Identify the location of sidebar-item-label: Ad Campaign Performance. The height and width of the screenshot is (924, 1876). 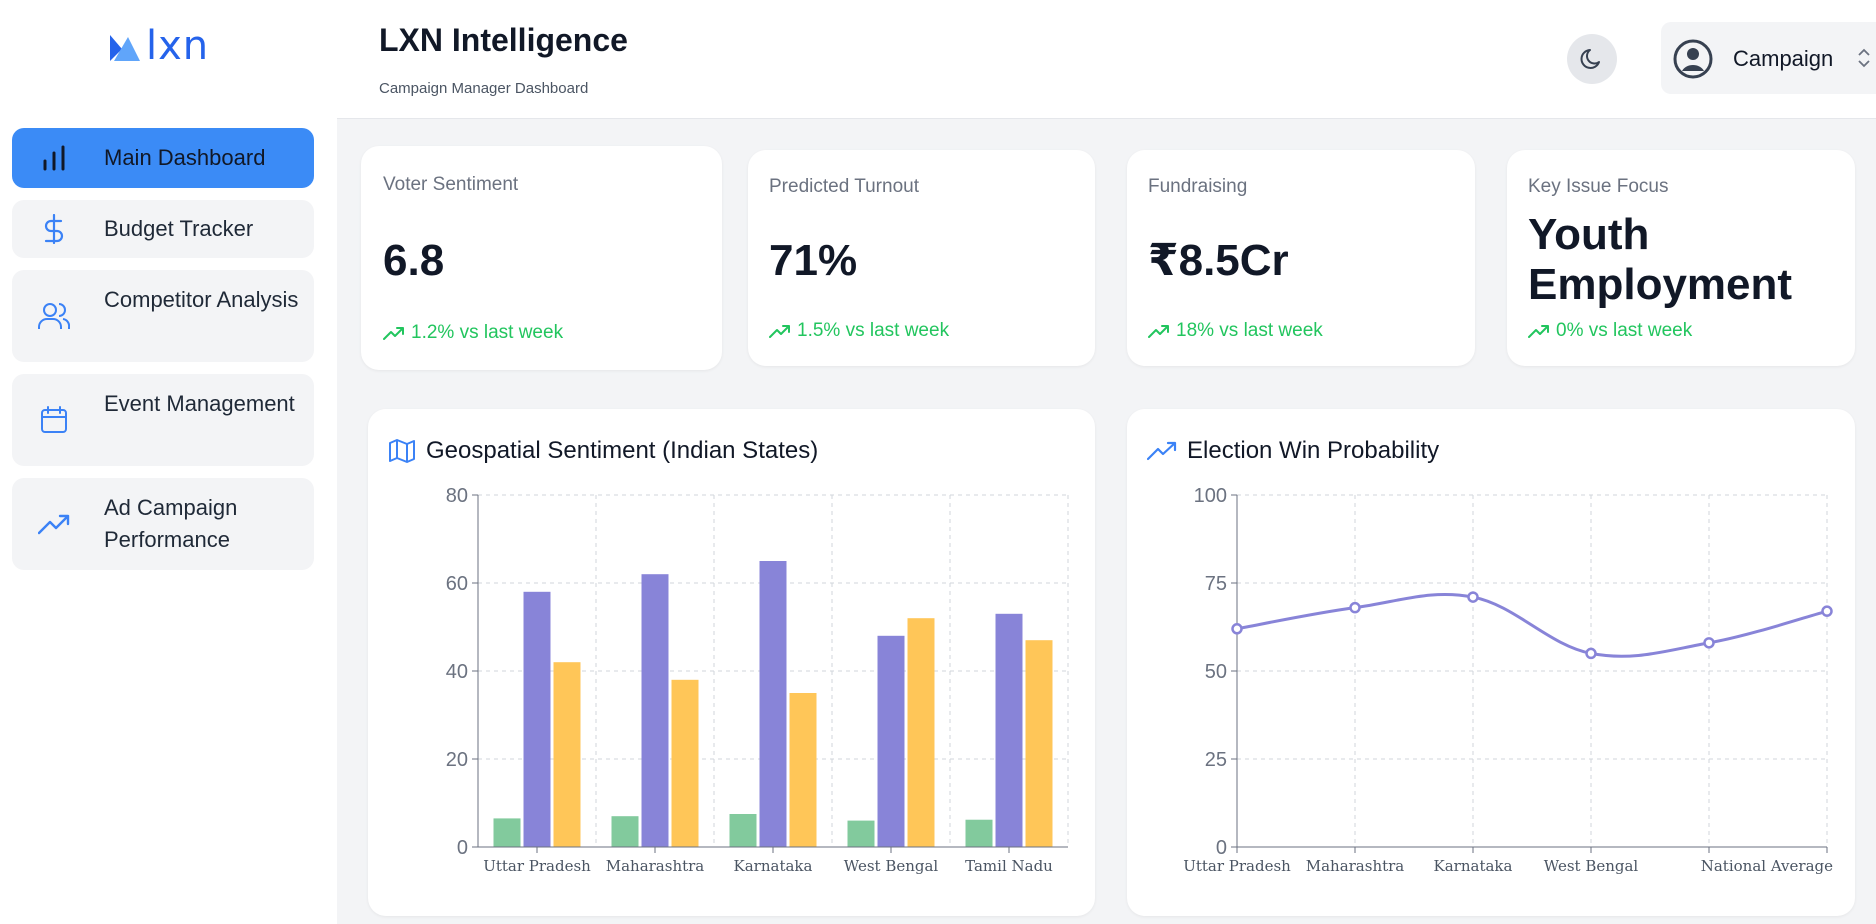
(171, 523).